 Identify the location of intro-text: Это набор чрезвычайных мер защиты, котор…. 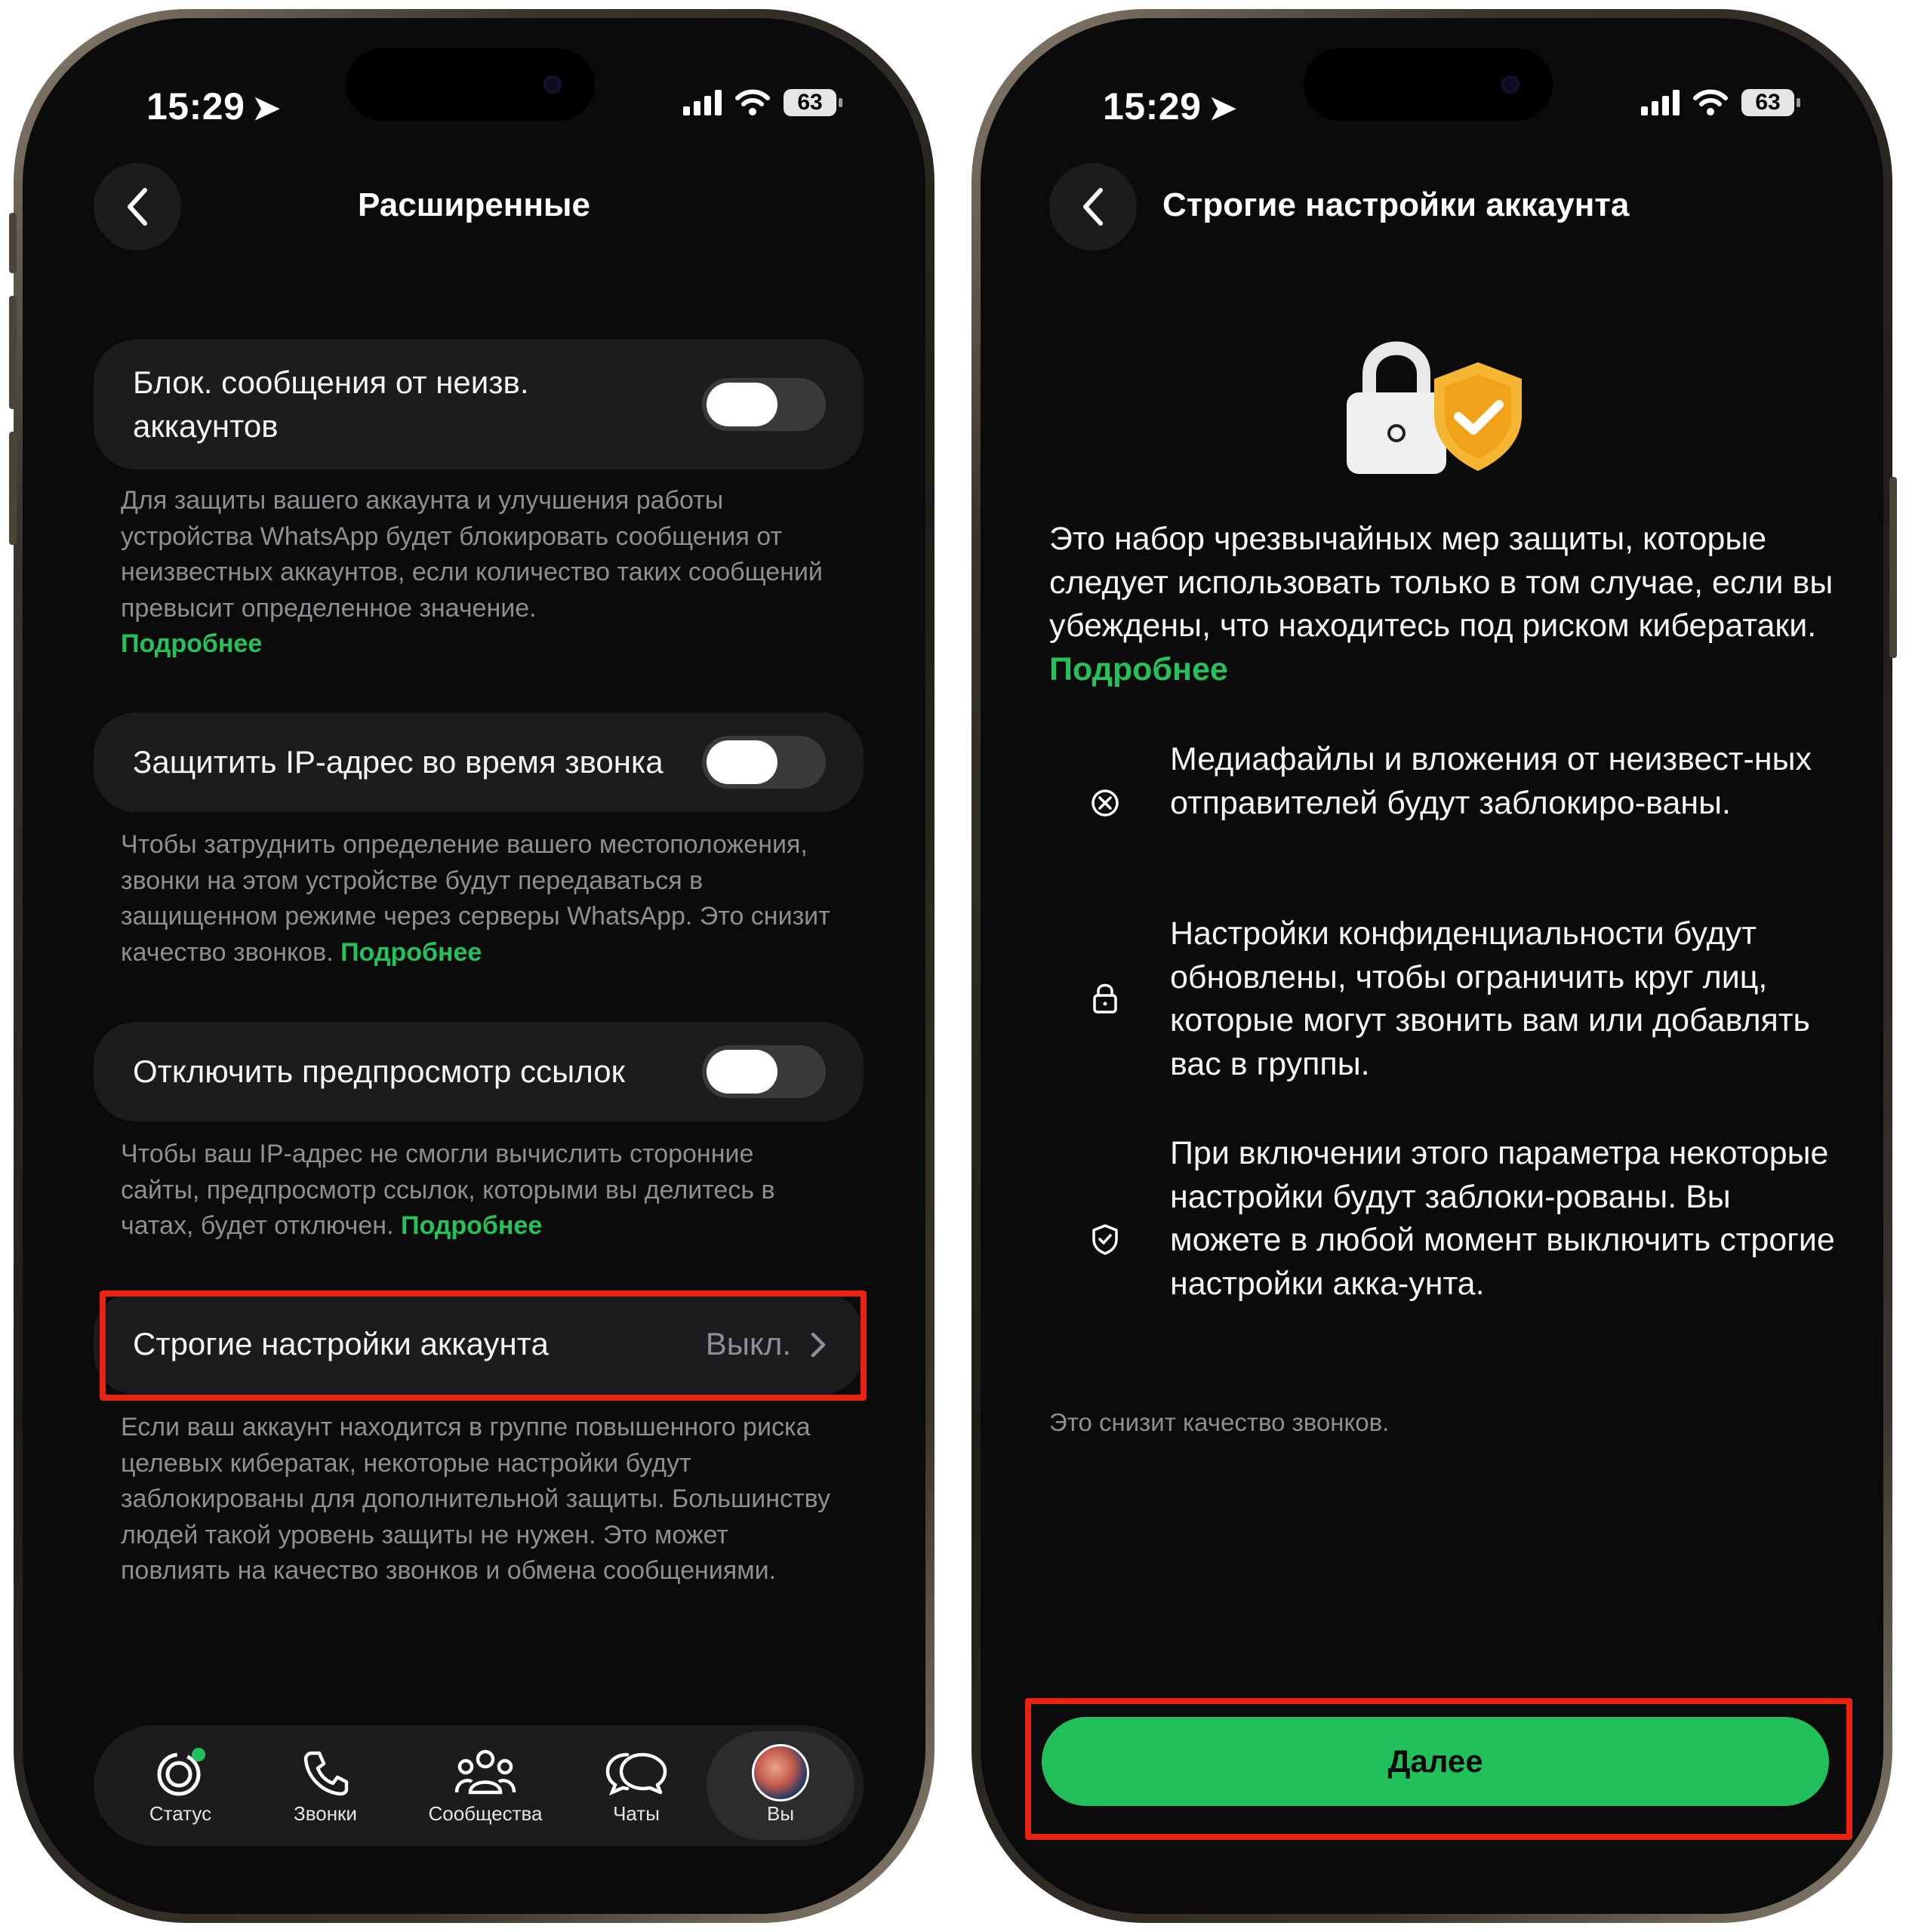
(1442, 604).